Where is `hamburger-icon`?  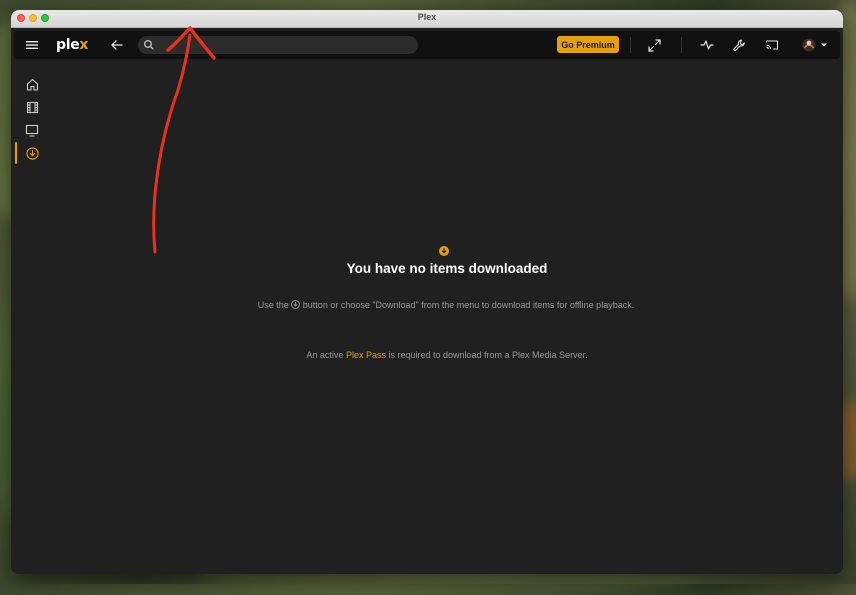 hamburger-icon is located at coordinates (32, 45).